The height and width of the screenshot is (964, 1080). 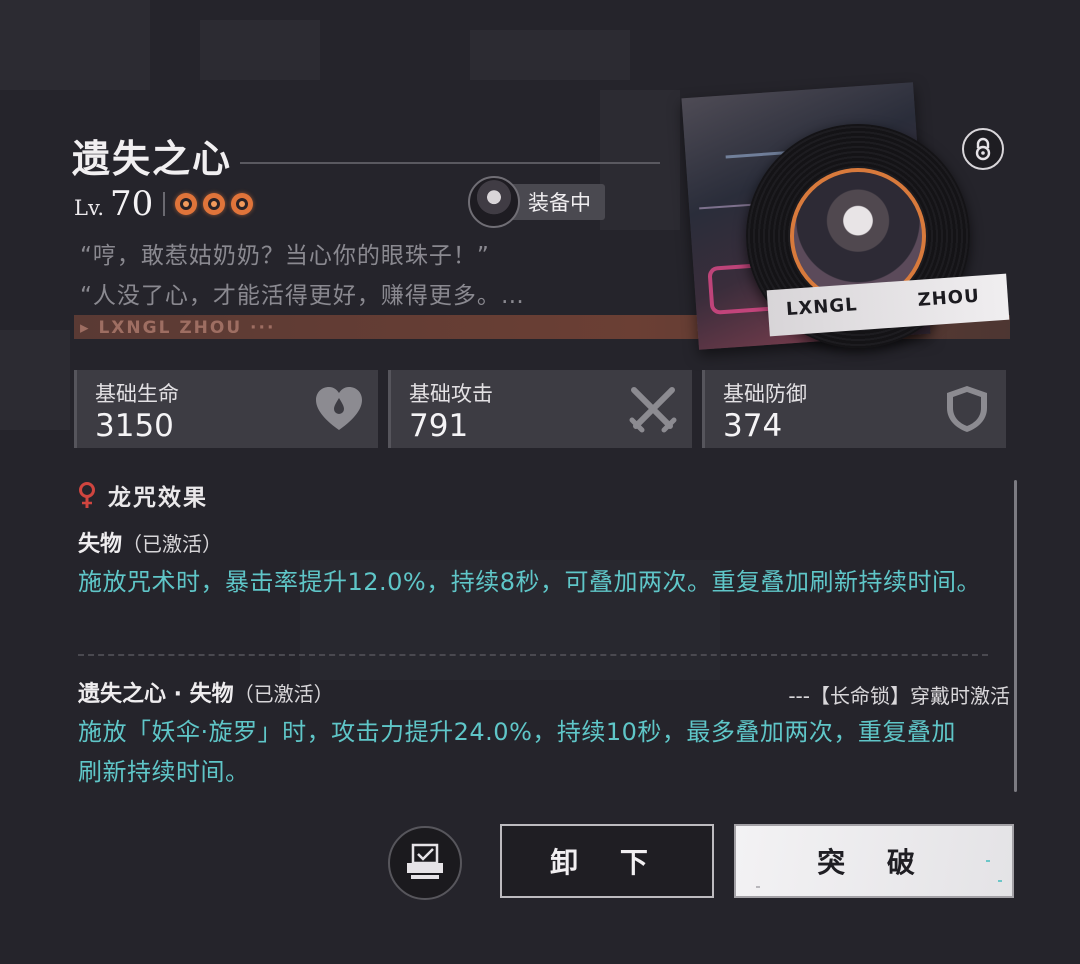 I want to click on effect-1-title: 失物（已激活）, so click(x=150, y=542).